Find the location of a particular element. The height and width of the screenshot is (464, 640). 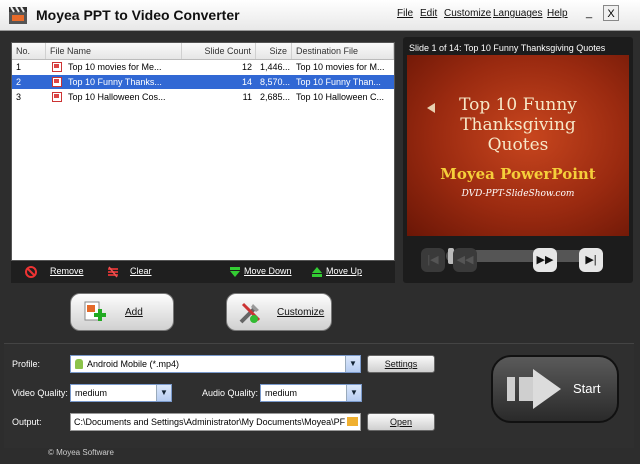

start-button: Start is located at coordinates (555, 389).